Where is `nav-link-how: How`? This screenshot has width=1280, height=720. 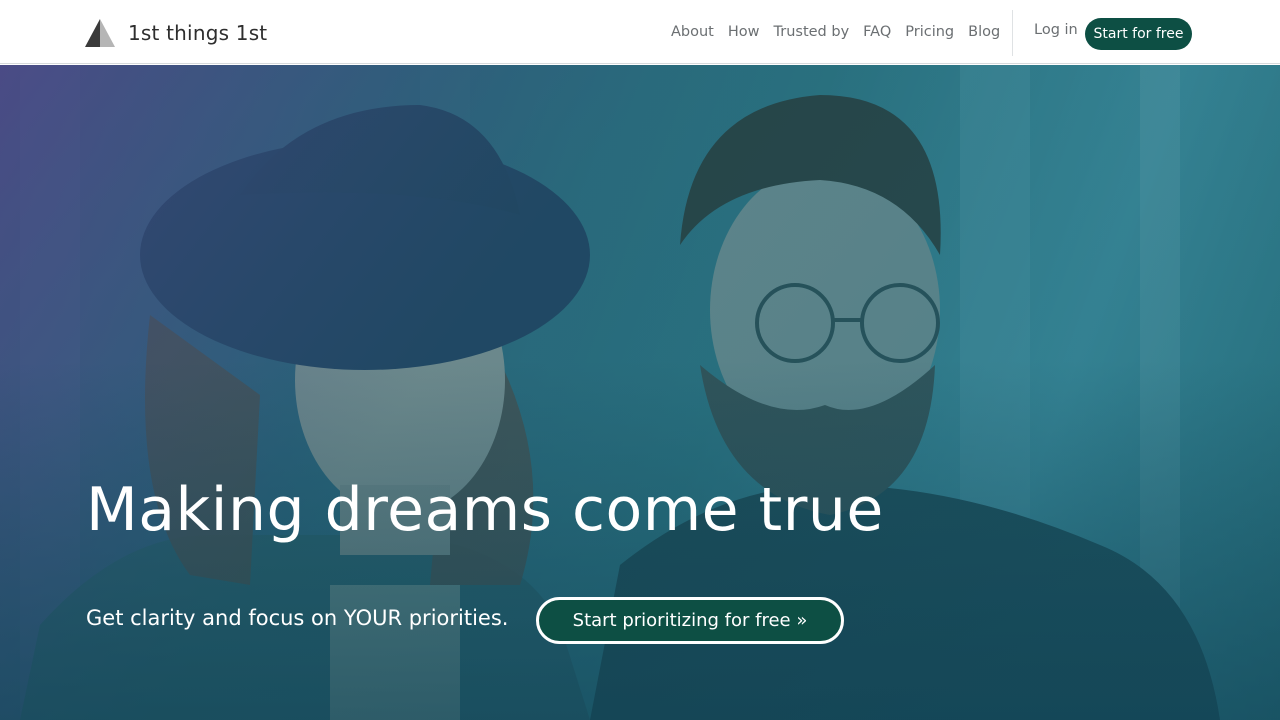 nav-link-how: How is located at coordinates (744, 32).